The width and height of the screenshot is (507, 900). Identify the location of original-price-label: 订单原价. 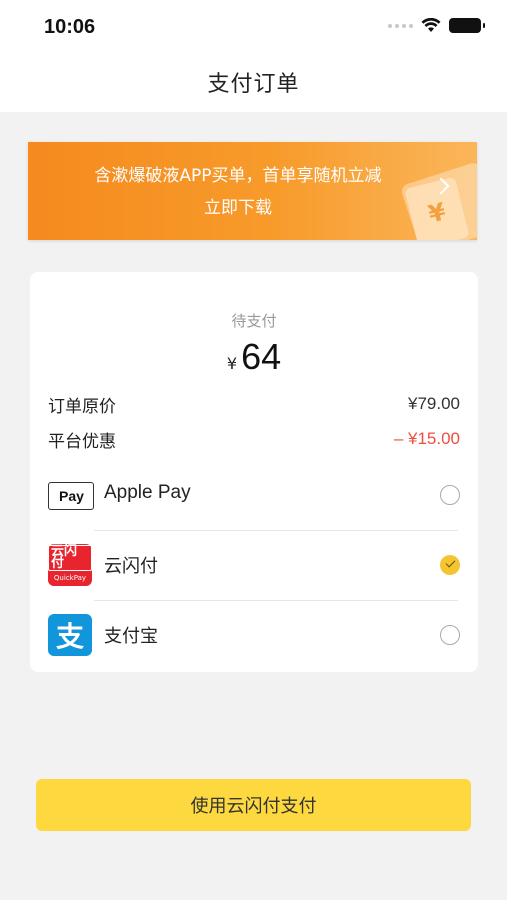
(82, 406).